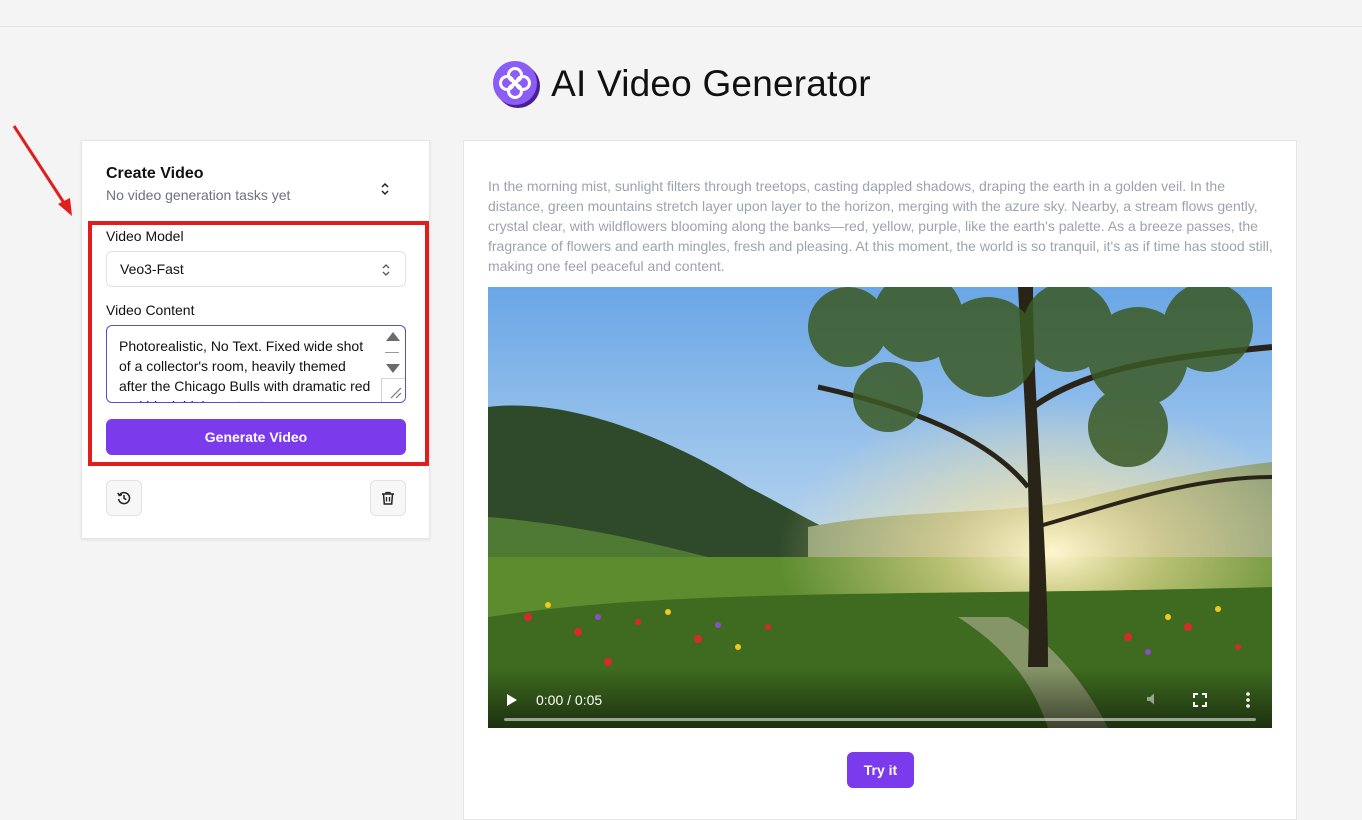  What do you see at coordinates (880, 719) in the screenshot?
I see `video-progress-bar` at bounding box center [880, 719].